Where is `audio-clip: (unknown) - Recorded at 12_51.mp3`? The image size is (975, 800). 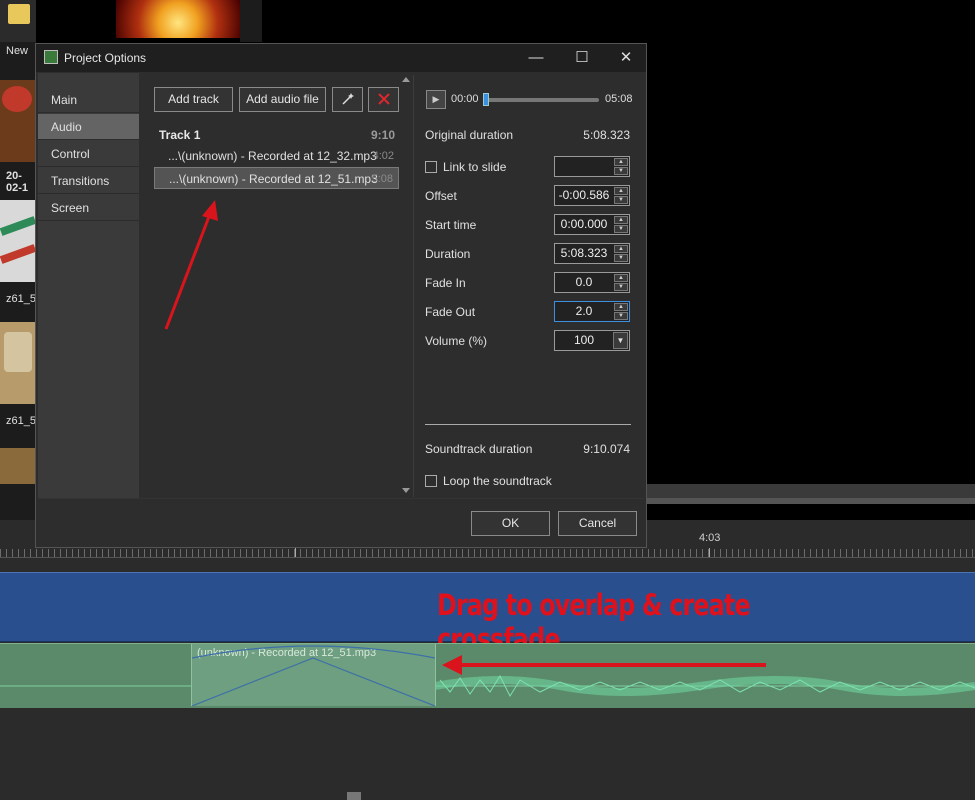 audio-clip: (unknown) - Recorded at 12_51.mp3 is located at coordinates (313, 675).